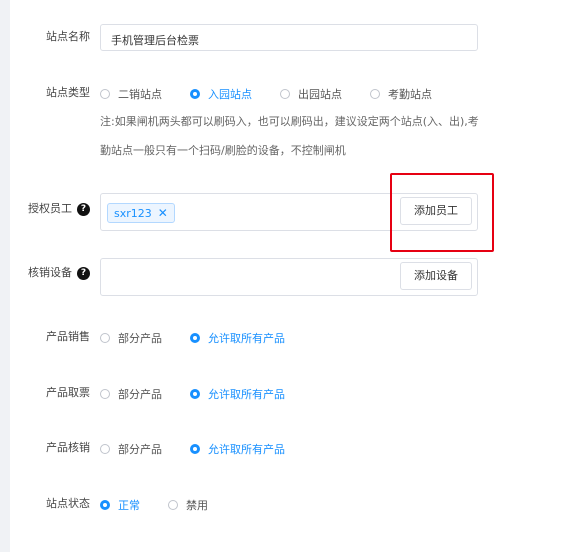  I want to click on site-type-radio-attendance: 考勤站点, so click(401, 94).